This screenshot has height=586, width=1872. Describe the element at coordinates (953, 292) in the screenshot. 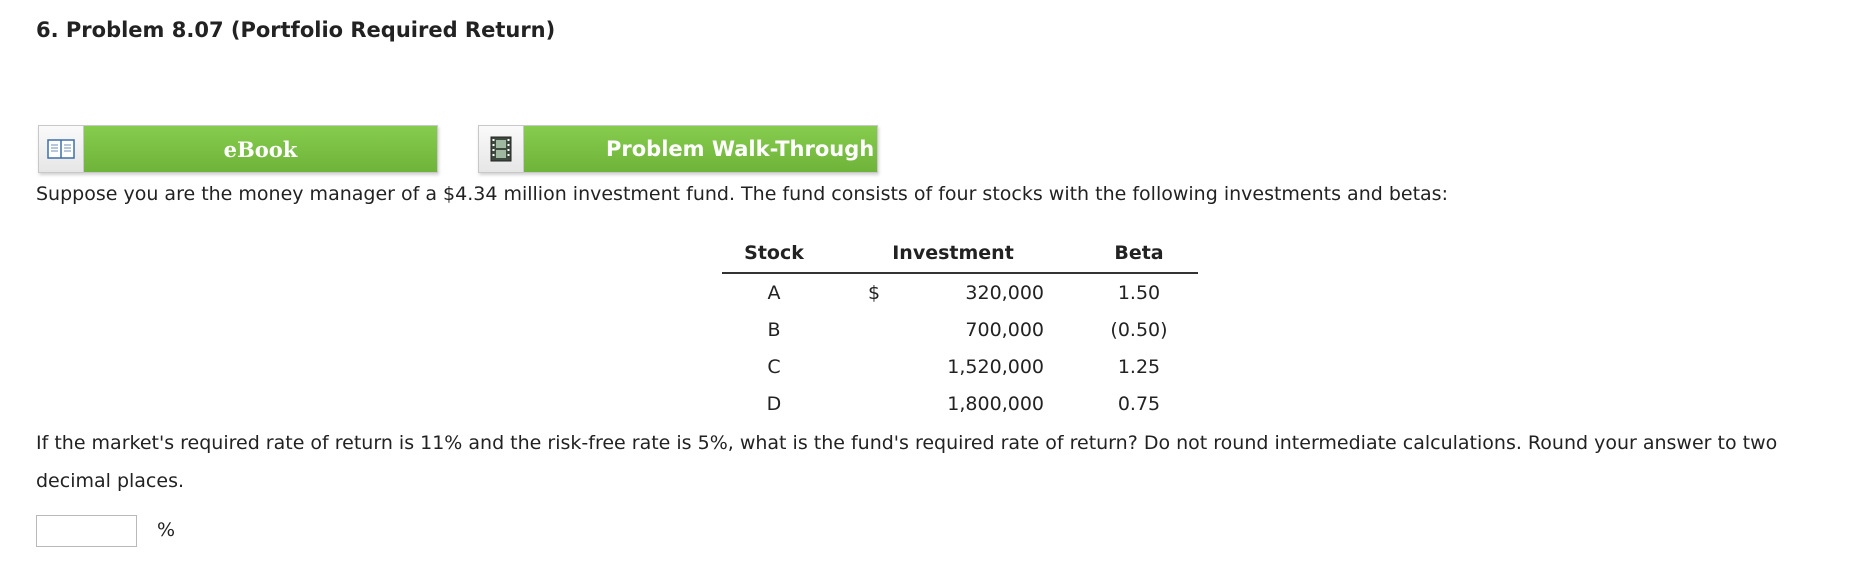

I see `cell-investment: $320,000` at that location.